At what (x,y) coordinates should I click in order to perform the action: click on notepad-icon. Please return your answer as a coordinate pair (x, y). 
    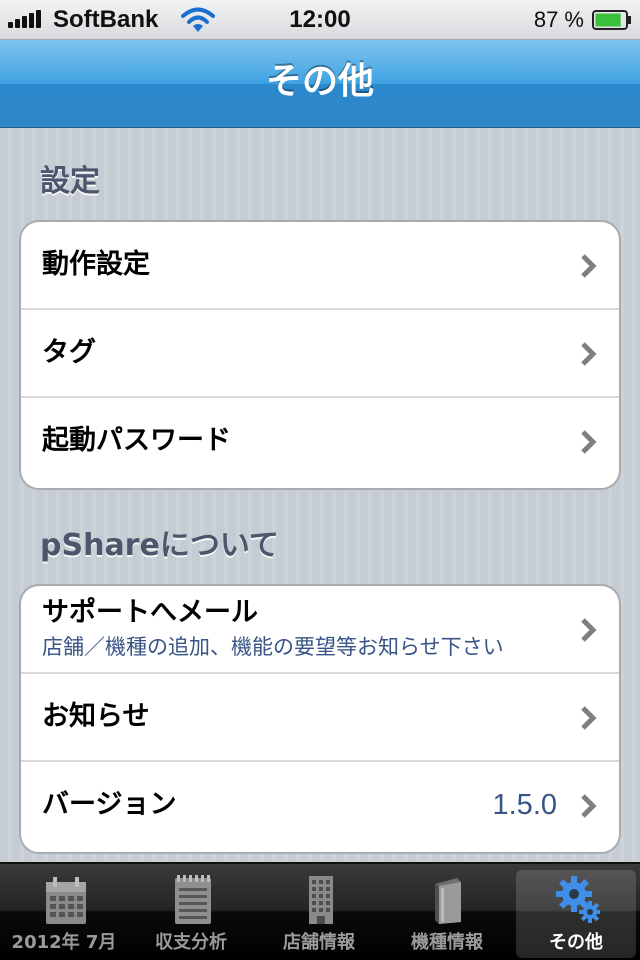
    Looking at the image, I should click on (193, 899).